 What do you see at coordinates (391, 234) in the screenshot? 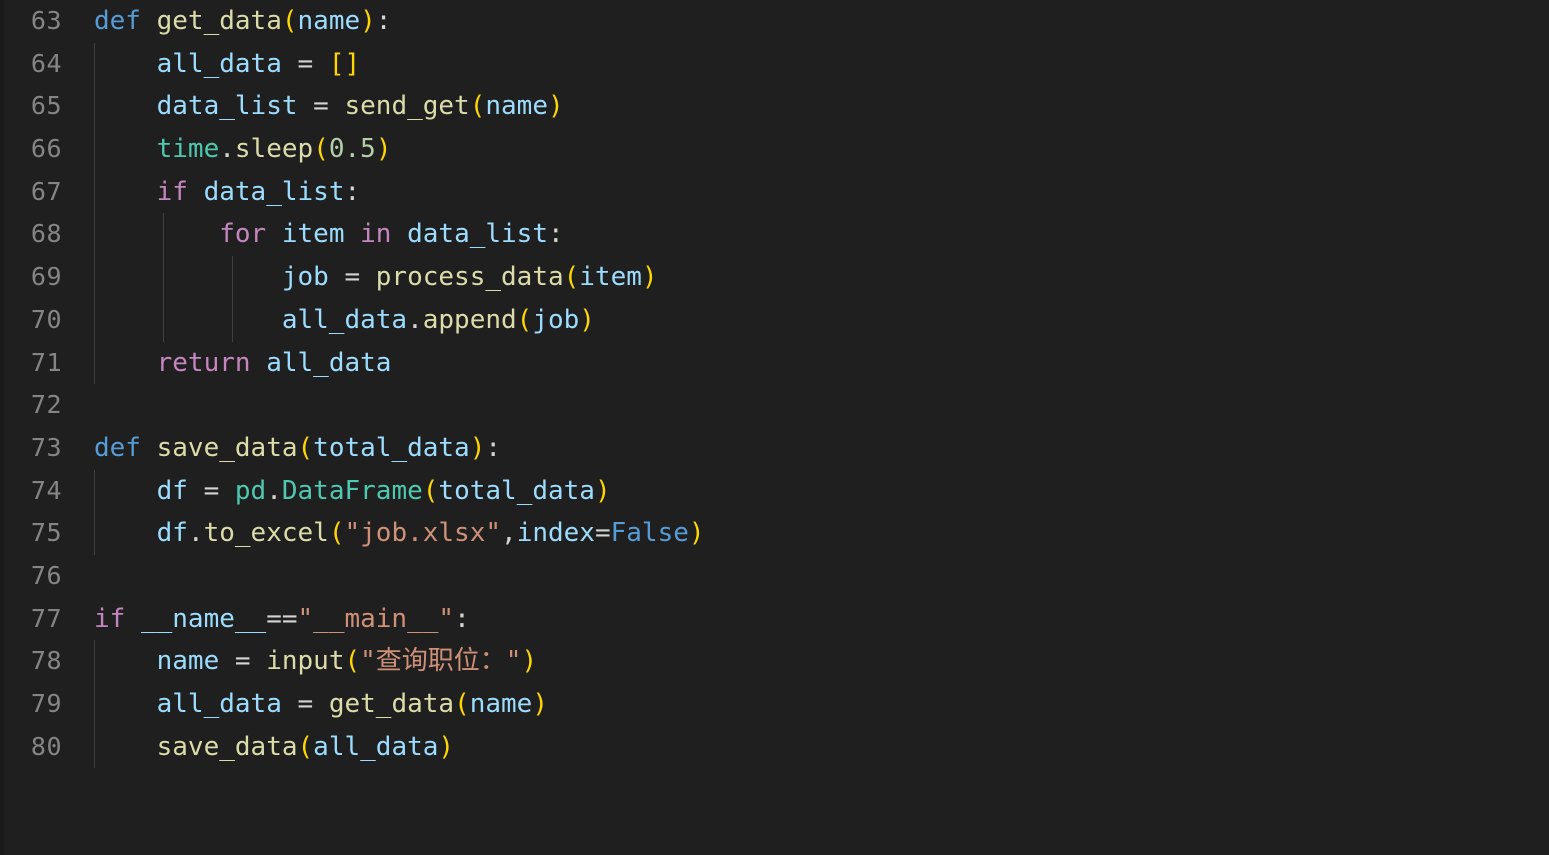
I see `code-text: for item in data_list:` at bounding box center [391, 234].